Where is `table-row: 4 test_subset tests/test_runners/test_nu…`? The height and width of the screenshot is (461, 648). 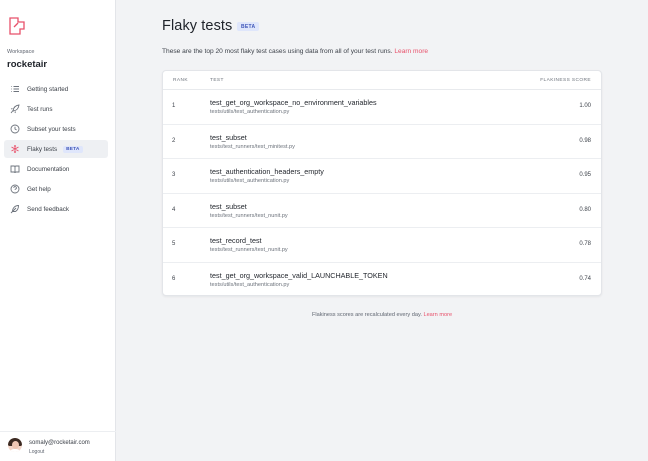 table-row: 4 test_subset tests/test_runners/test_nu… is located at coordinates (382, 211).